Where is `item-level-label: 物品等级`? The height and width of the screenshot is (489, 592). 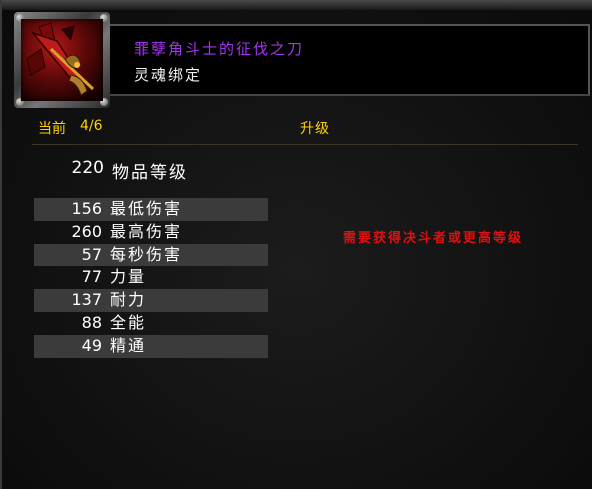
item-level-label: 物品等级 is located at coordinates (150, 173).